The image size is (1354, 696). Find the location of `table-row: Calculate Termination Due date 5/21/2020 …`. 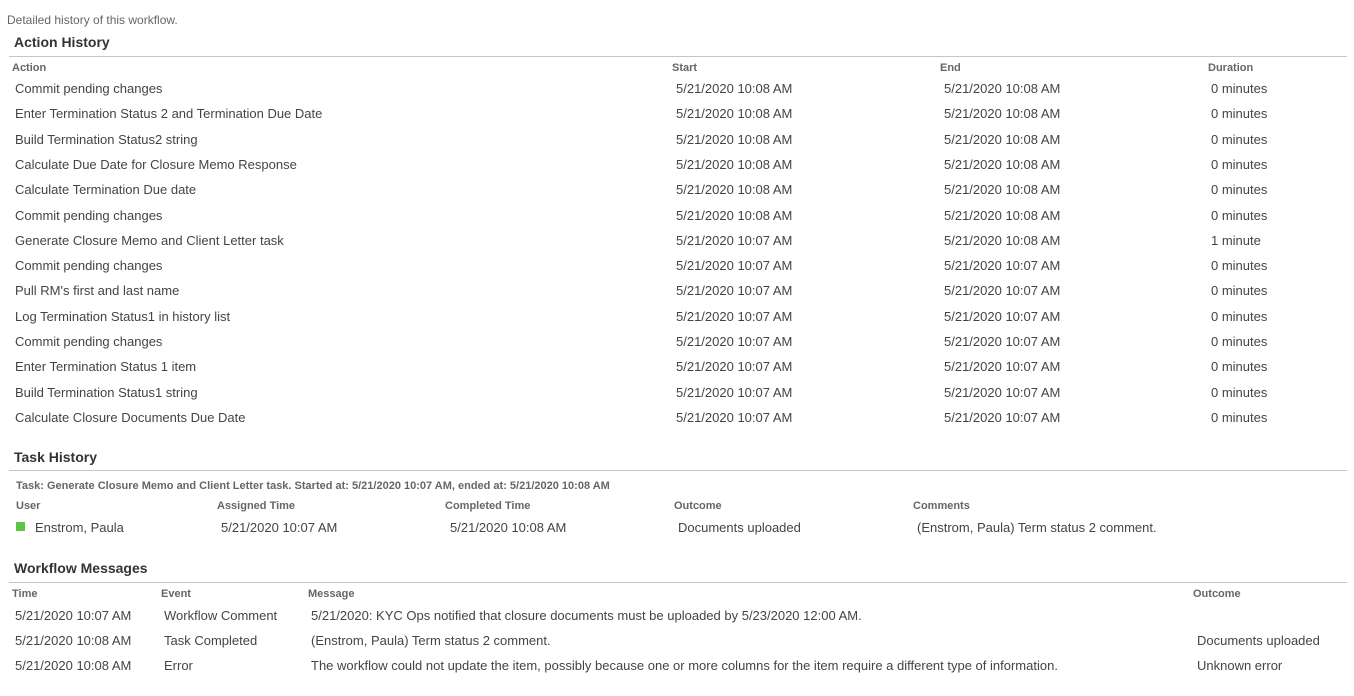

table-row: Calculate Termination Due date 5/21/2020 … is located at coordinates (677, 194).